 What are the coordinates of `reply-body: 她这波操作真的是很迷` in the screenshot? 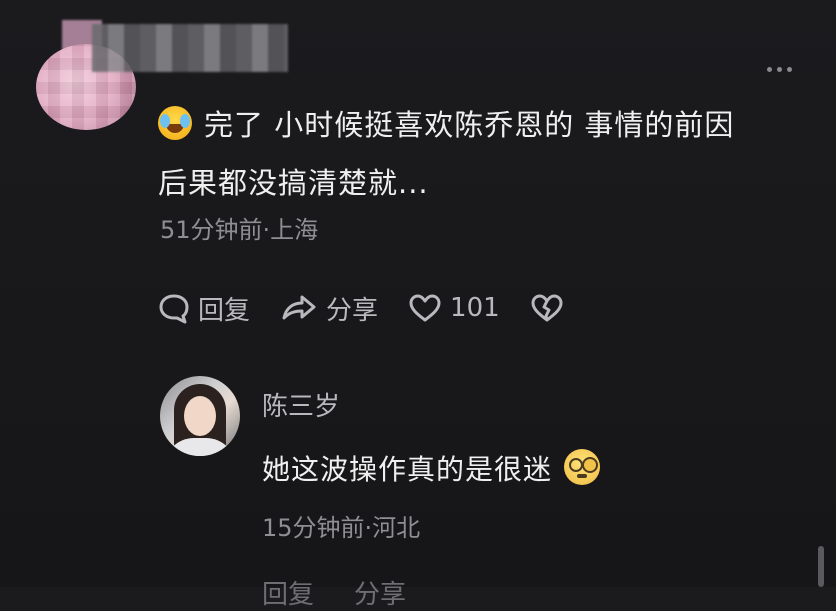 It's located at (431, 468).